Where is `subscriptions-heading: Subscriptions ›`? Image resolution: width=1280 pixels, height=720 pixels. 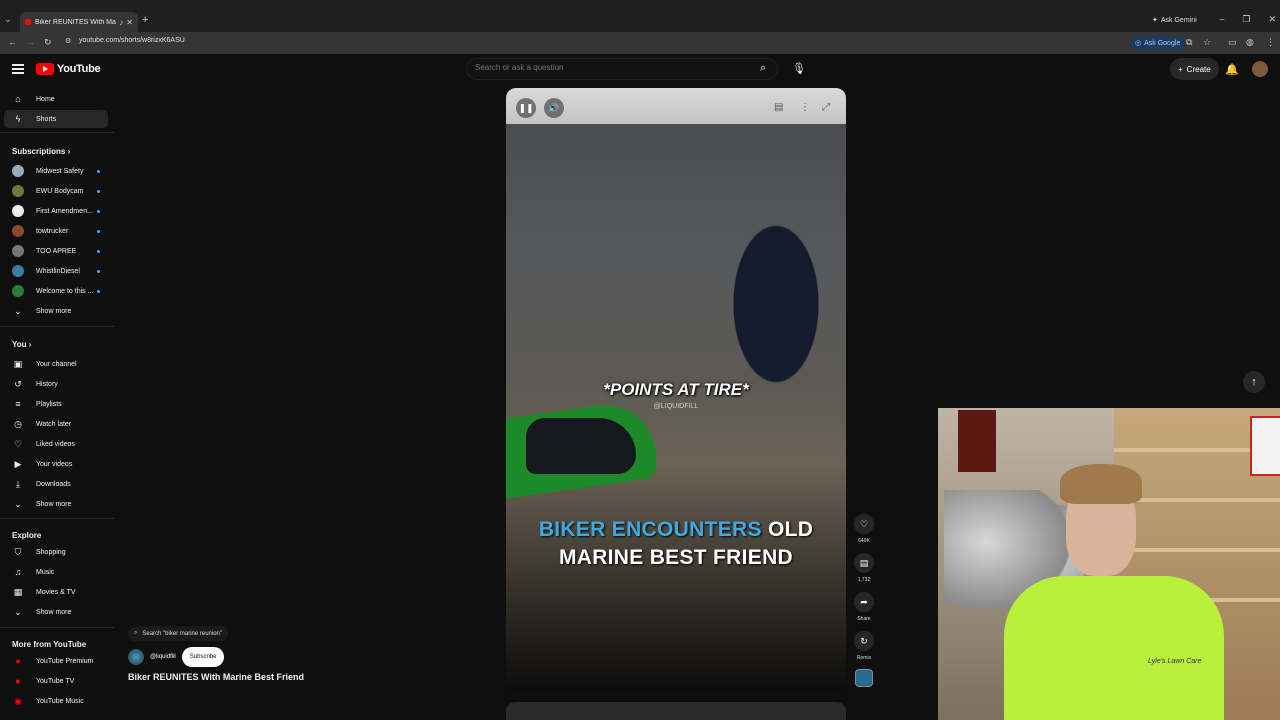
subscriptions-heading: Subscriptions › is located at coordinates (41, 151).